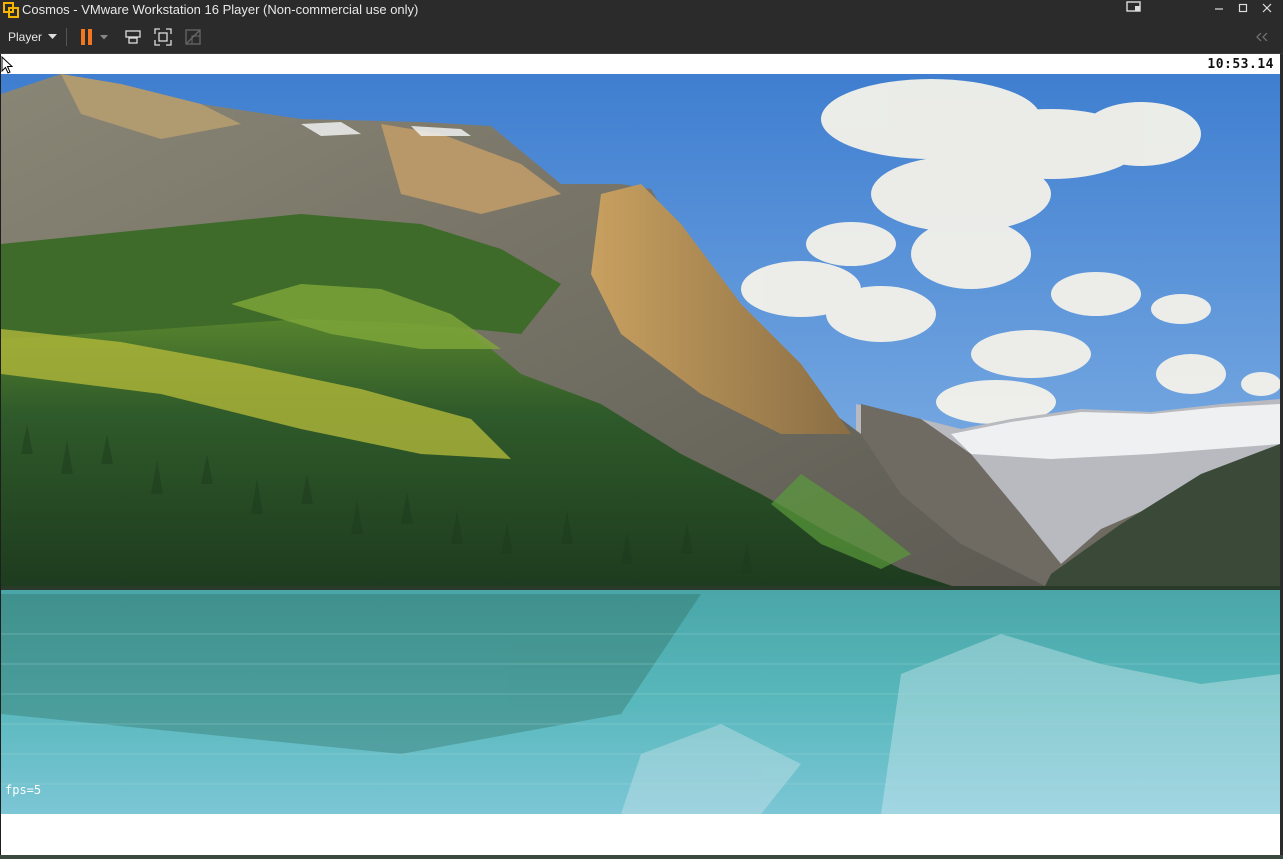  Describe the element at coordinates (7, 65) in the screenshot. I see `mouse-cursor-icon` at that location.